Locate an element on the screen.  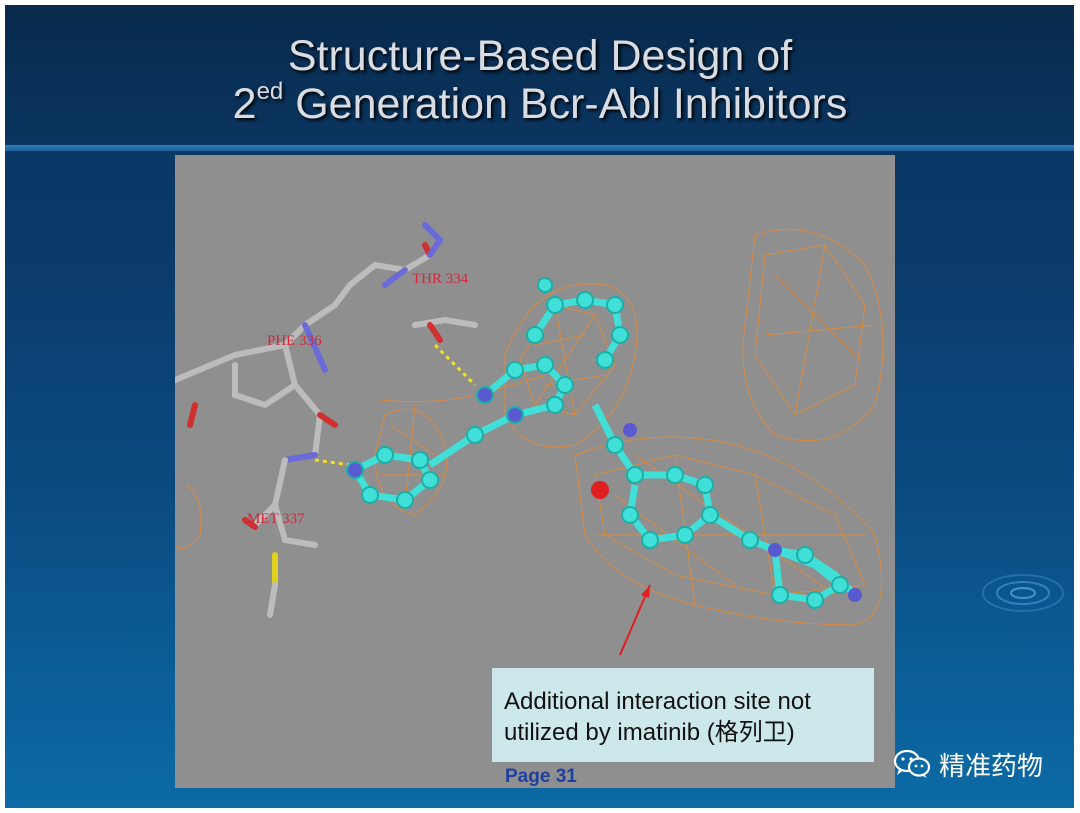
title-line-2-prefix: 2 is located at coordinates (244, 104).